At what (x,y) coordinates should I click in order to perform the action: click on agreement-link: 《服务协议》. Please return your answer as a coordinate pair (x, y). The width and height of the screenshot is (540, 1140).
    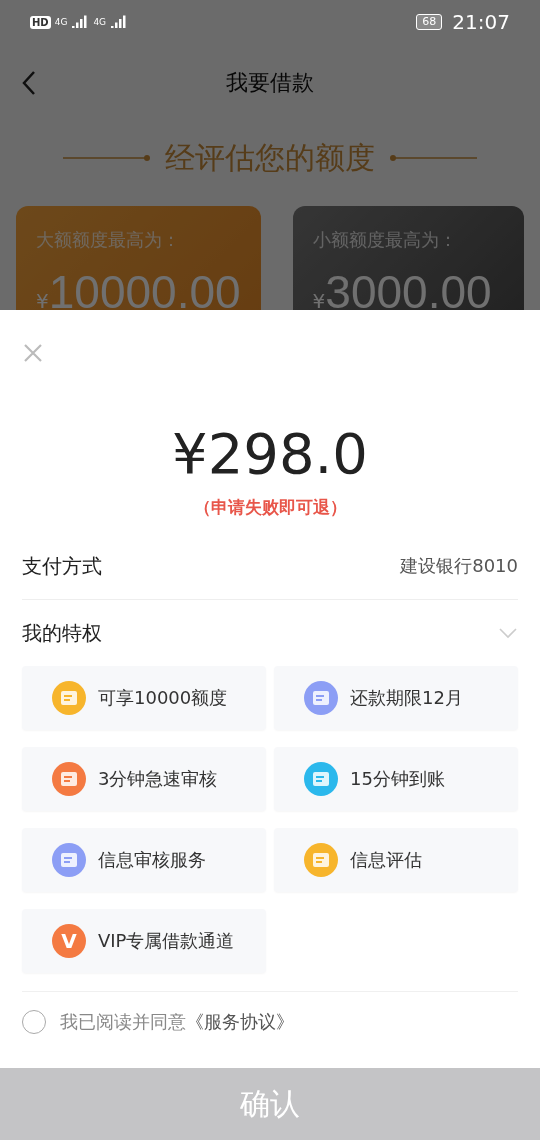
    Looking at the image, I should click on (240, 1021).